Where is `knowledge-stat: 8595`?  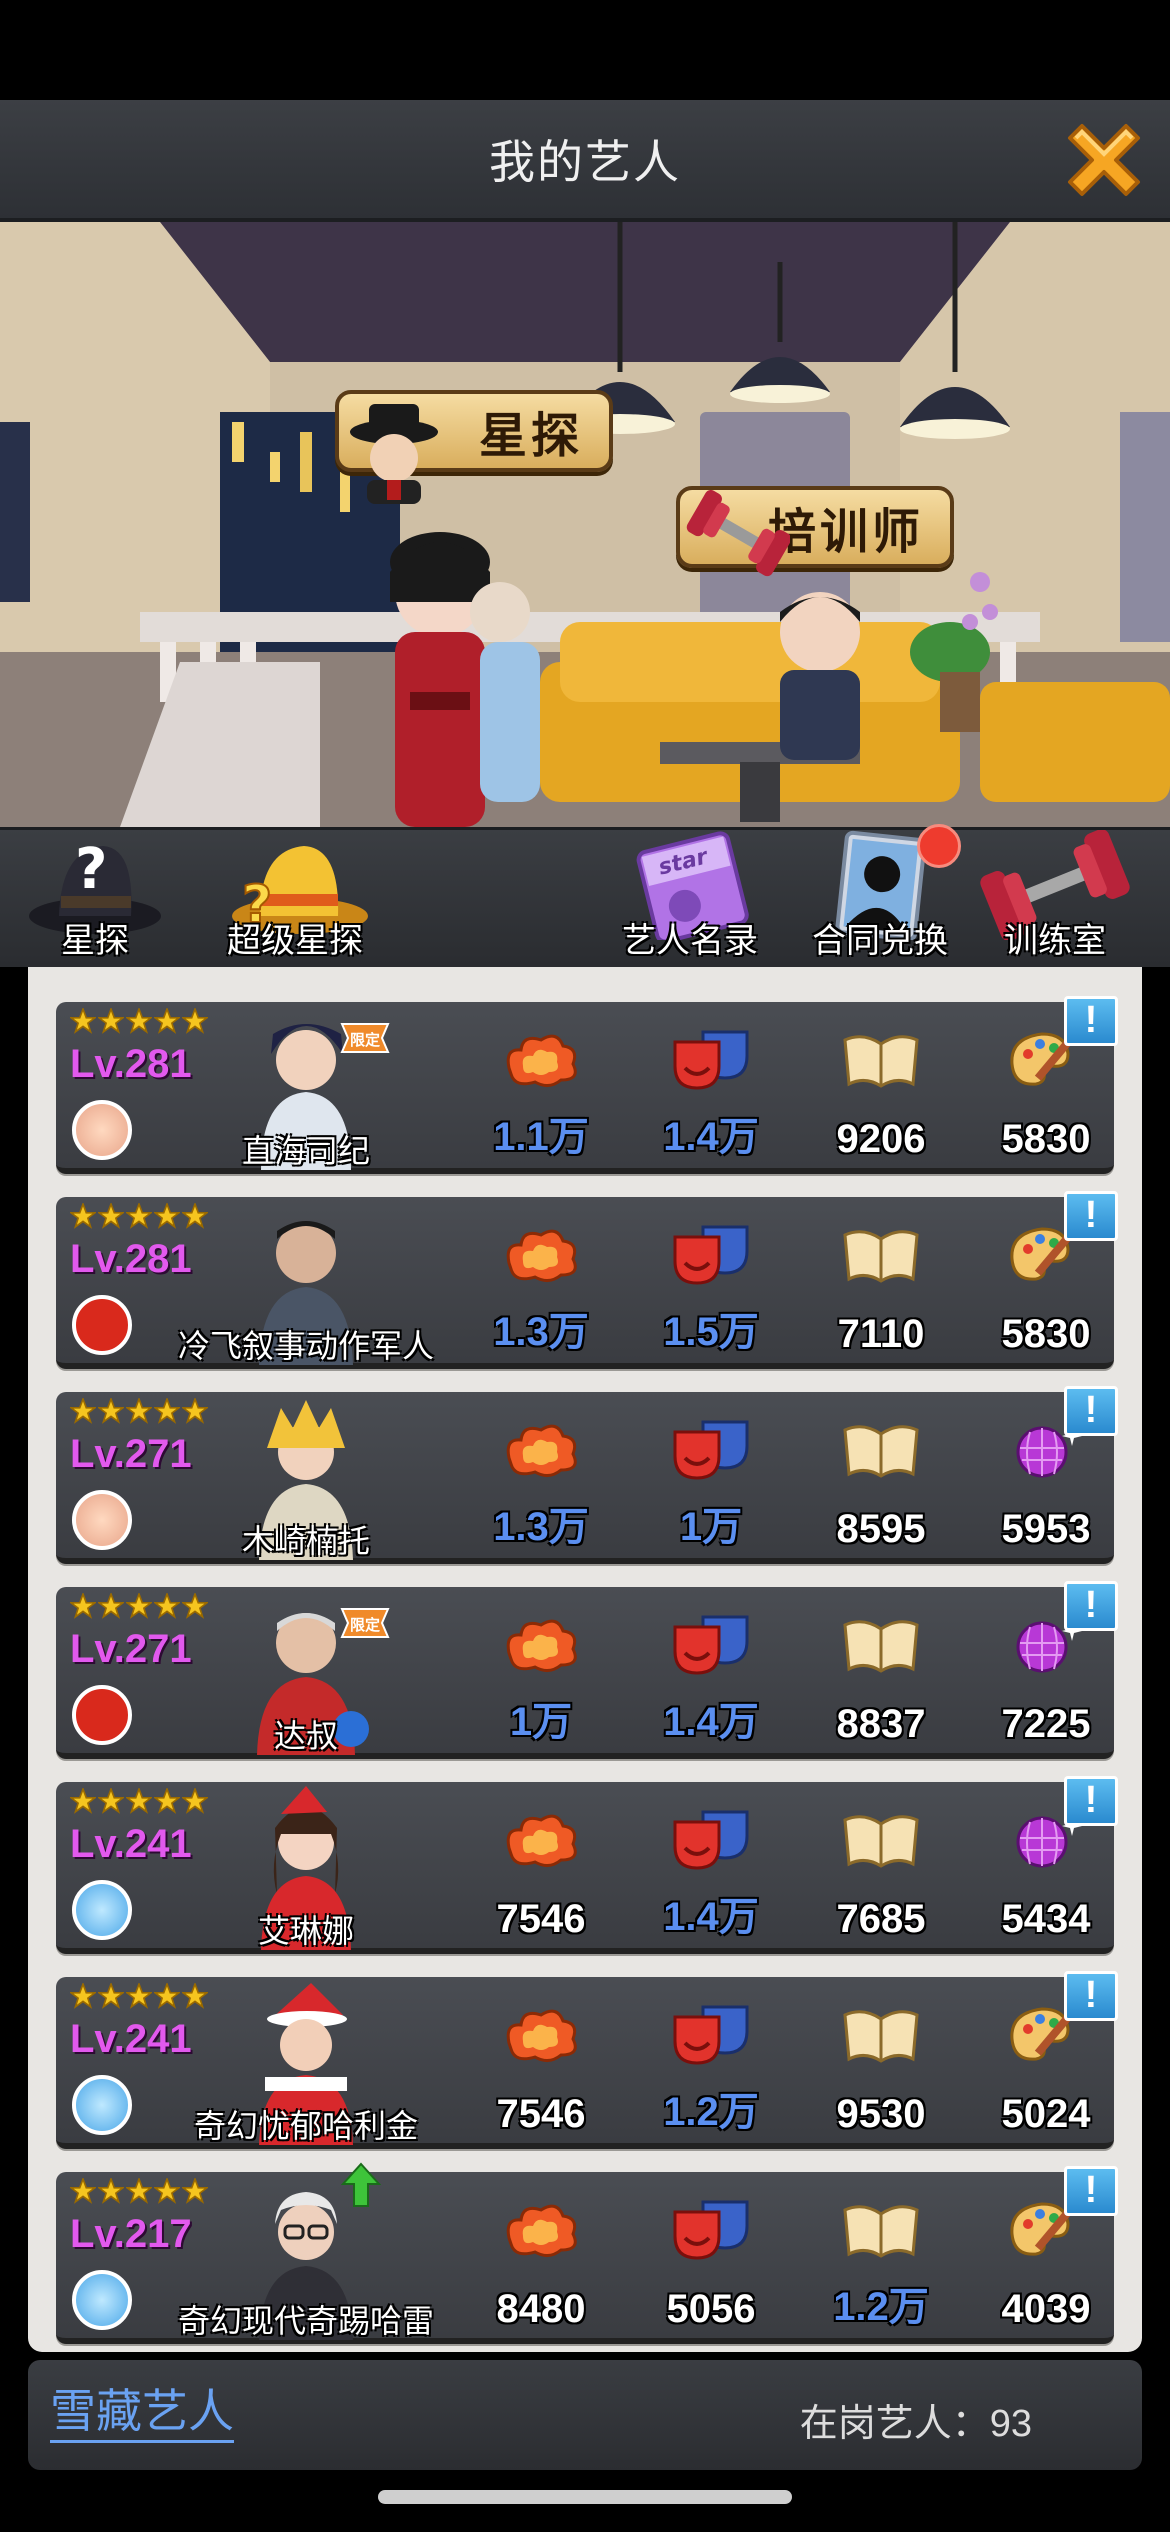 knowledge-stat: 8595 is located at coordinates (881, 1478).